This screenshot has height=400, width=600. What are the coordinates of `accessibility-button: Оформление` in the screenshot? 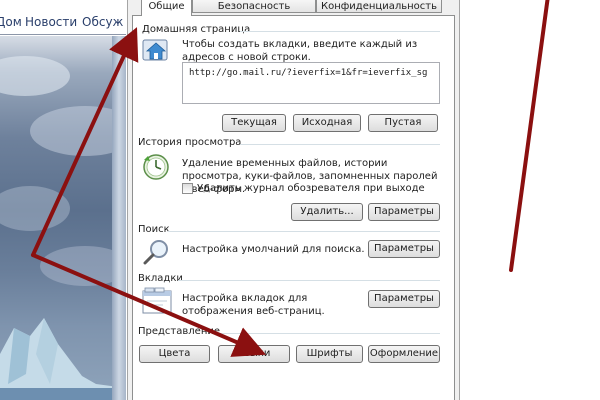 It's located at (404, 354).